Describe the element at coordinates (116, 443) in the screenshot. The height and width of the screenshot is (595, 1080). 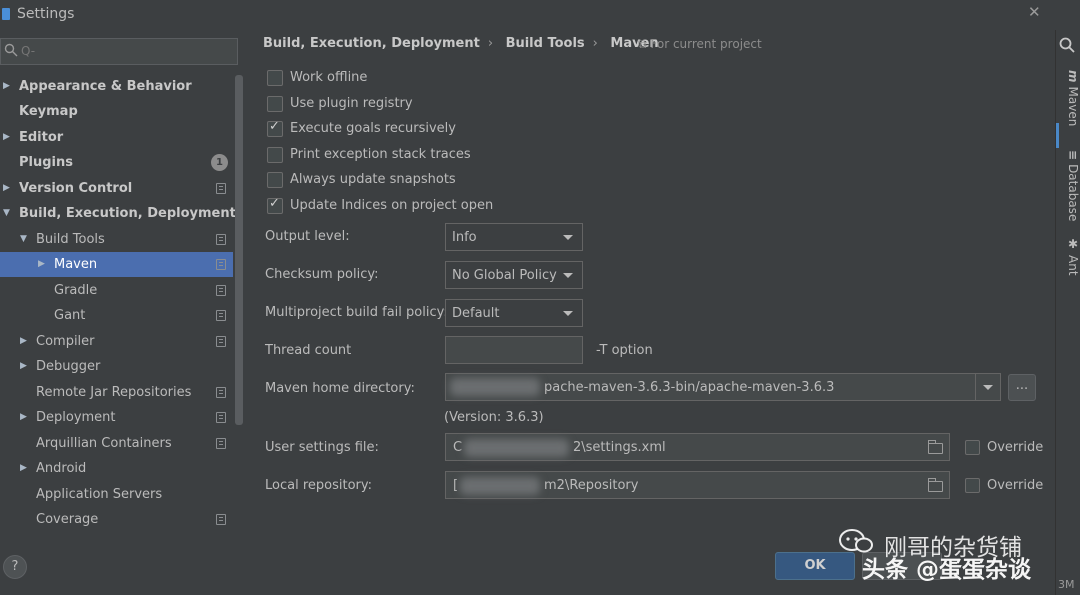
I see `sidebar-item-arquillian-containers: Arquillian Containers` at that location.